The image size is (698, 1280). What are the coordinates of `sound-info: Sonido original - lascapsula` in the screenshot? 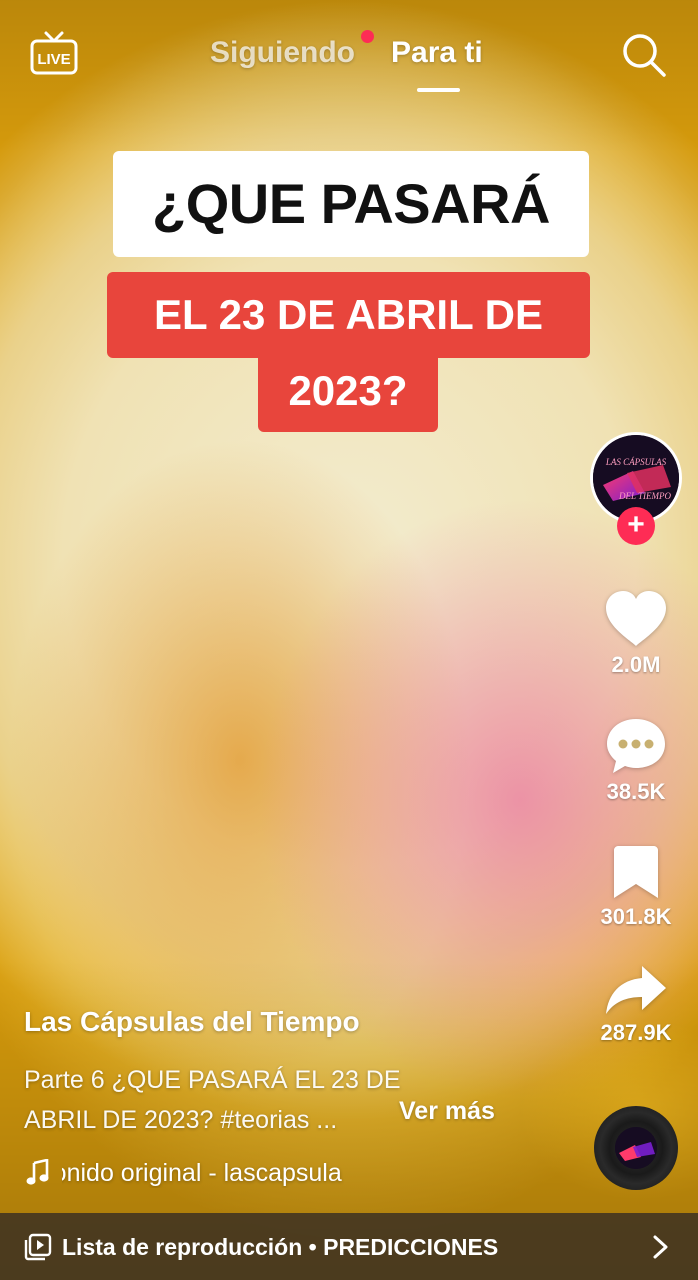 It's located at (204, 1173).